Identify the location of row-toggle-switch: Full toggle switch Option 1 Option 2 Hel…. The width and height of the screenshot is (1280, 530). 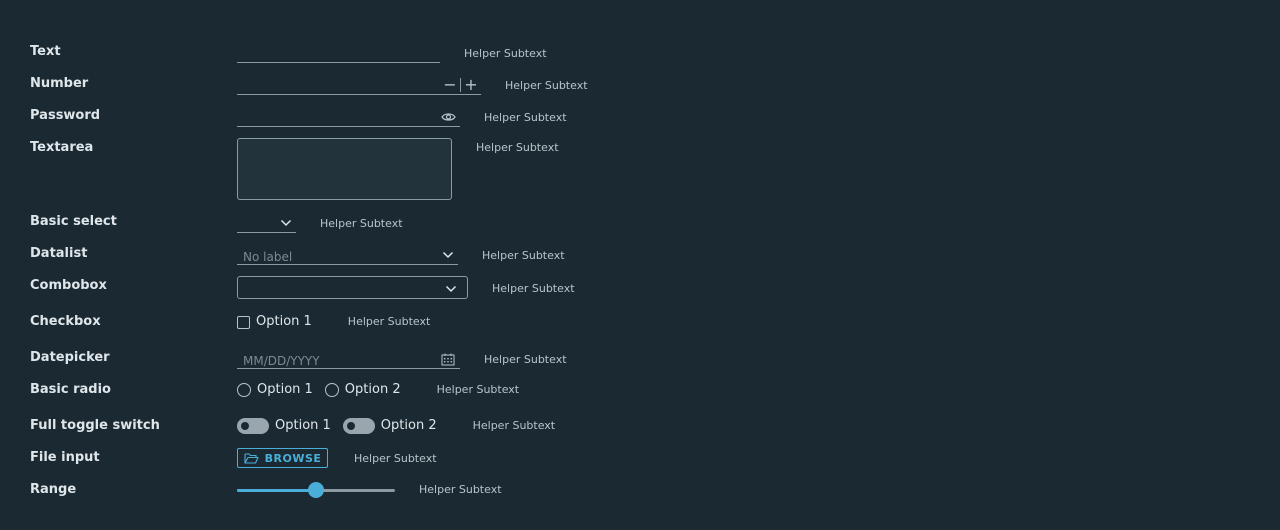
(292, 426).